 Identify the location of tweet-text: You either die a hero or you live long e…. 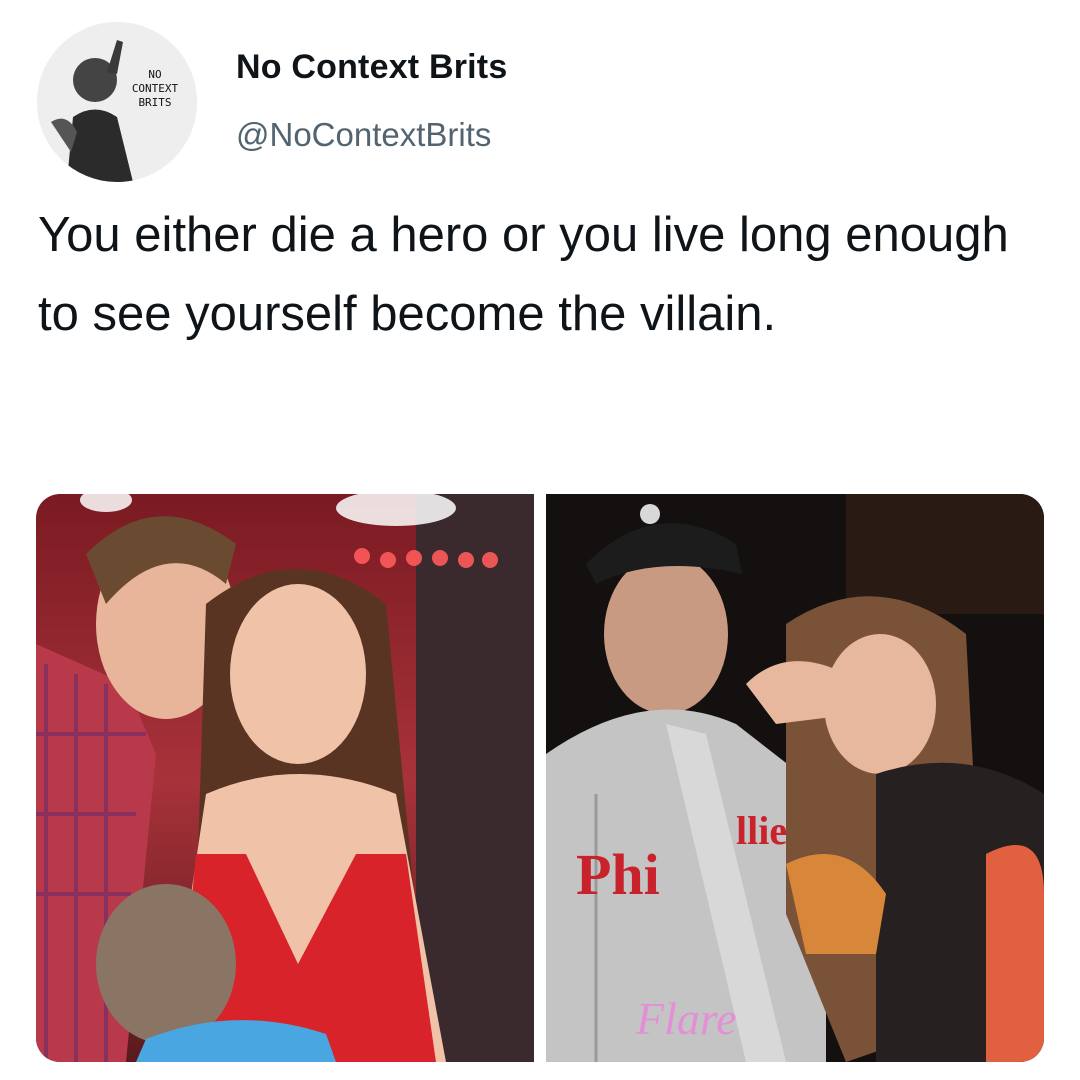
(523, 274).